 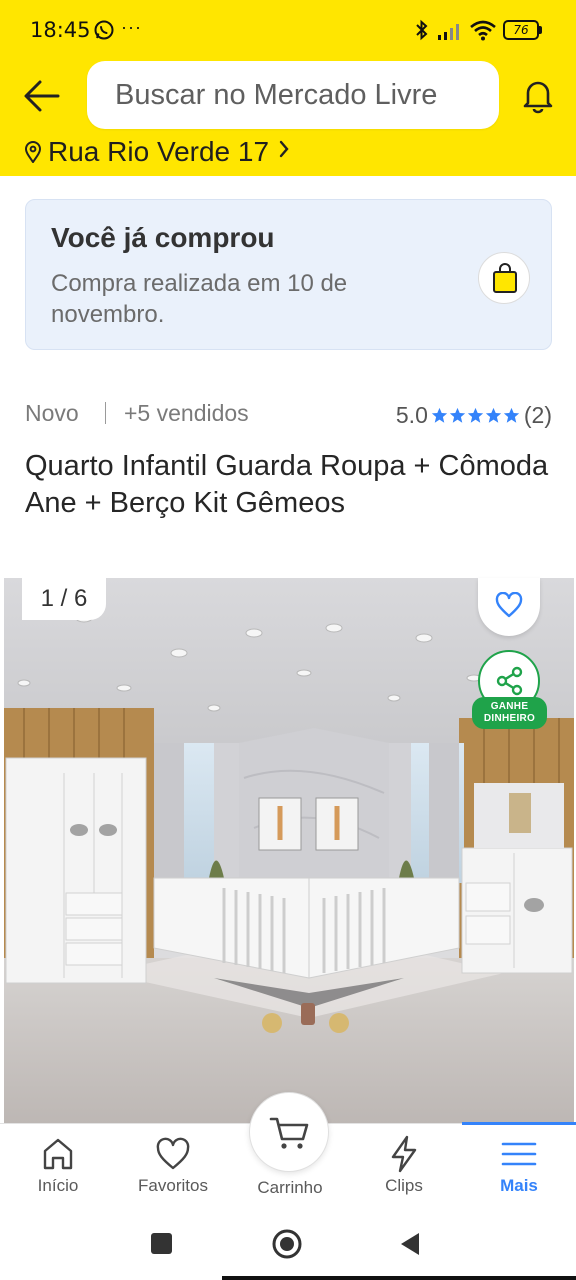 I want to click on location-pin-icon, so click(x=33, y=152).